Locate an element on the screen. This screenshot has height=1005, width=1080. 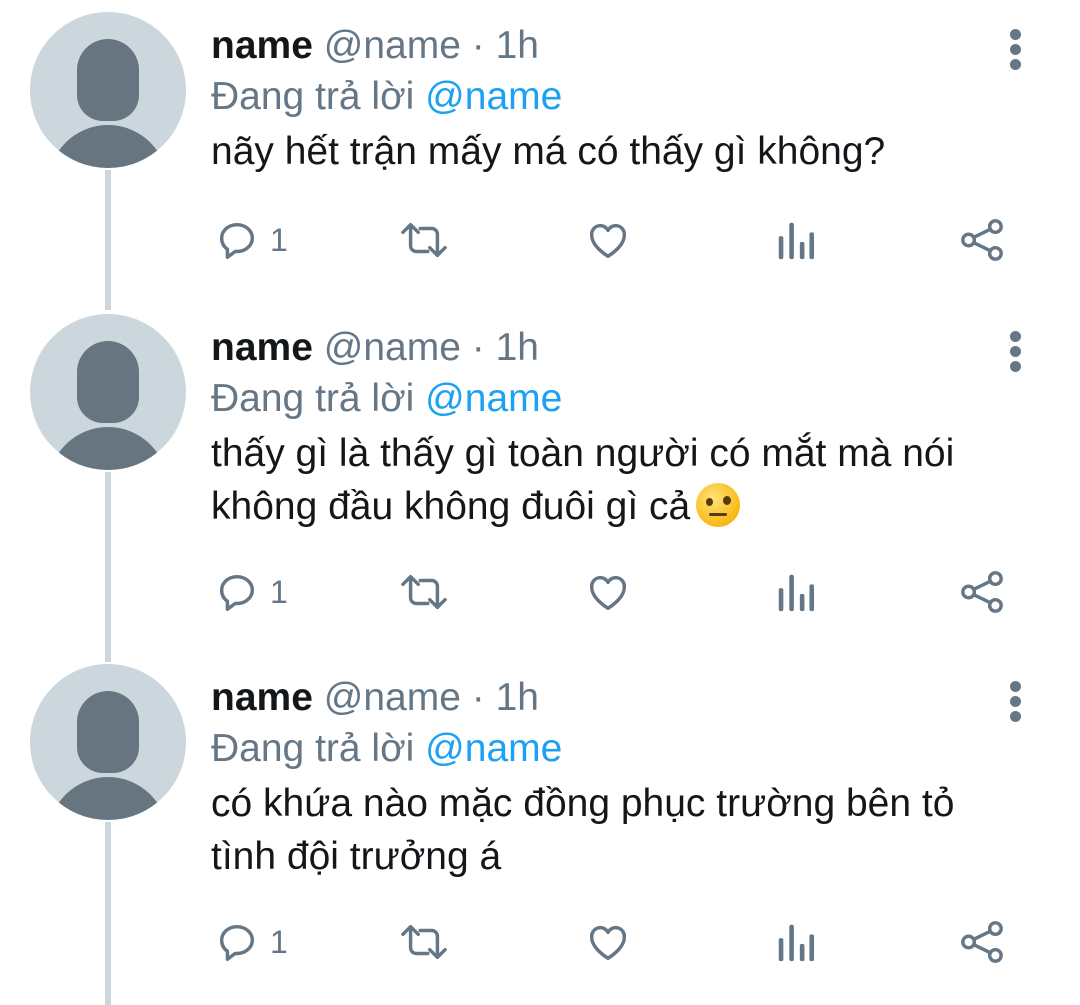
thread-line is located at coordinates (108, 913).